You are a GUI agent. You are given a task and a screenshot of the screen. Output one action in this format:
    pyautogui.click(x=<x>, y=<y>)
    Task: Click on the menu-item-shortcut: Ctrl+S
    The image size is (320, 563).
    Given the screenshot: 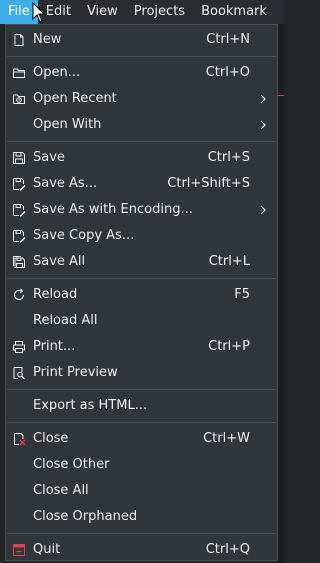 What is the action you would take?
    pyautogui.click(x=228, y=157)
    